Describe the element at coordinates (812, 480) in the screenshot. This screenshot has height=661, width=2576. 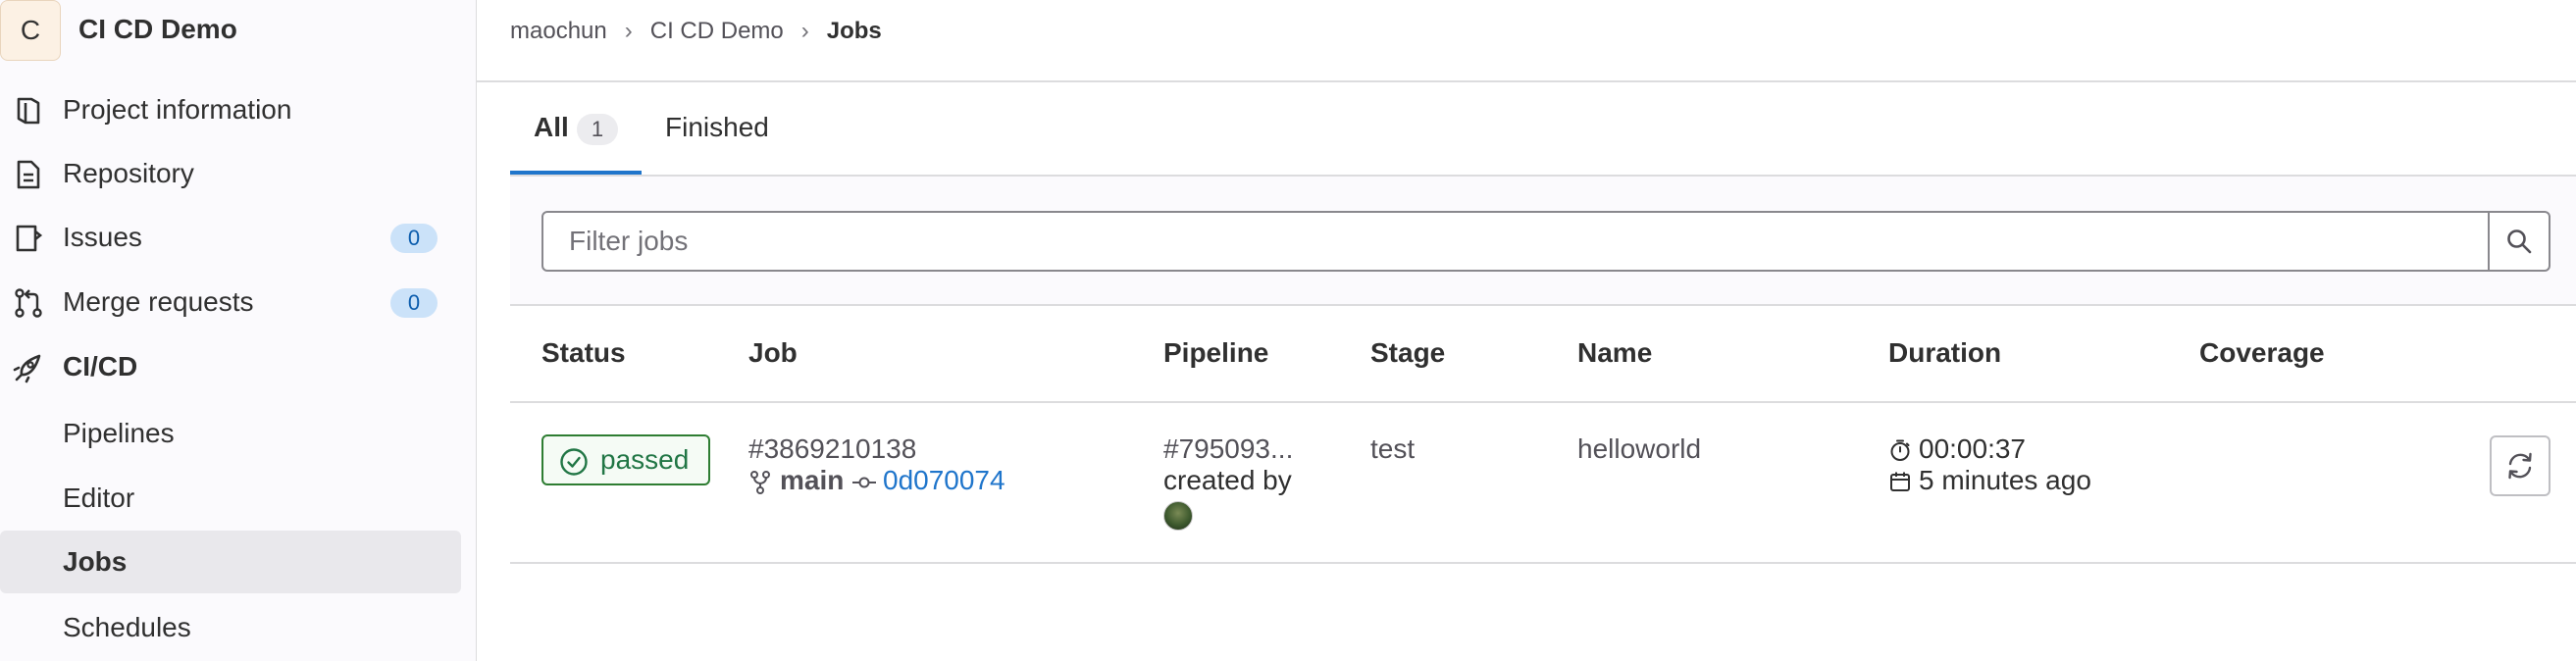
I see `branch-link: main` at that location.